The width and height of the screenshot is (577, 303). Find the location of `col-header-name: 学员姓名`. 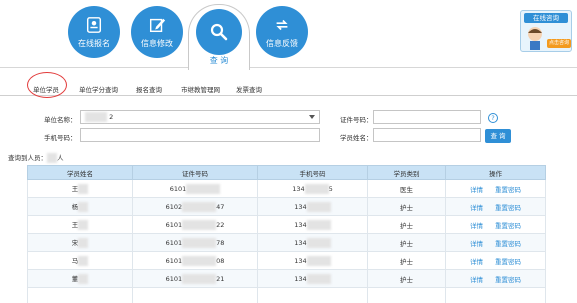

col-header-name: 学员姓名 is located at coordinates (80, 172).